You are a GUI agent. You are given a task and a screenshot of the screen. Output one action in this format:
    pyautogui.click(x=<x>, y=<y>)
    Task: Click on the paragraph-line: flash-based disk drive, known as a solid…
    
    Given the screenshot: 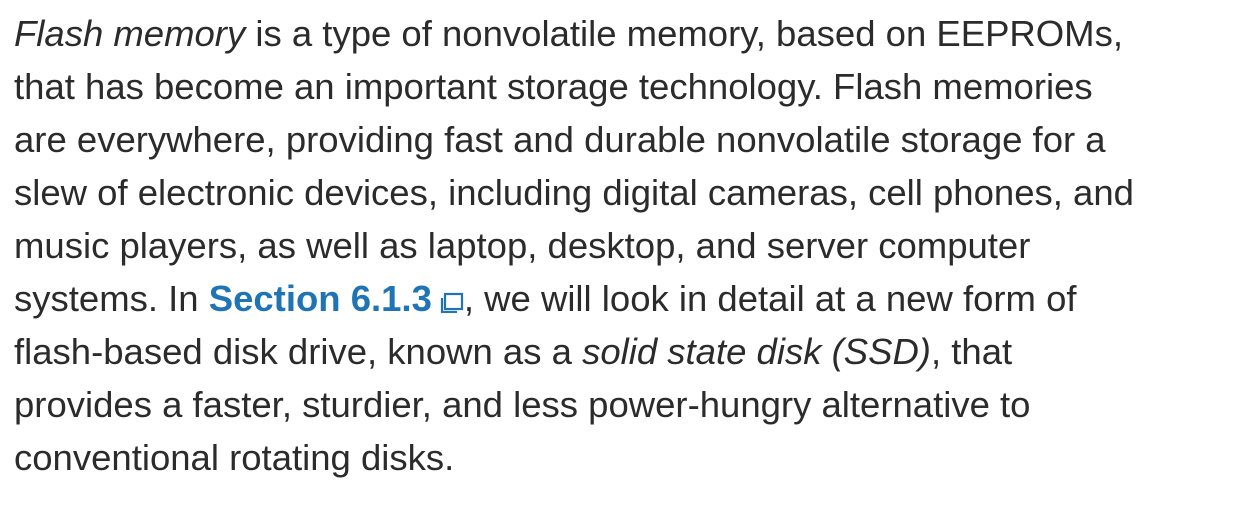 What is the action you would take?
    pyautogui.click(x=631, y=351)
    